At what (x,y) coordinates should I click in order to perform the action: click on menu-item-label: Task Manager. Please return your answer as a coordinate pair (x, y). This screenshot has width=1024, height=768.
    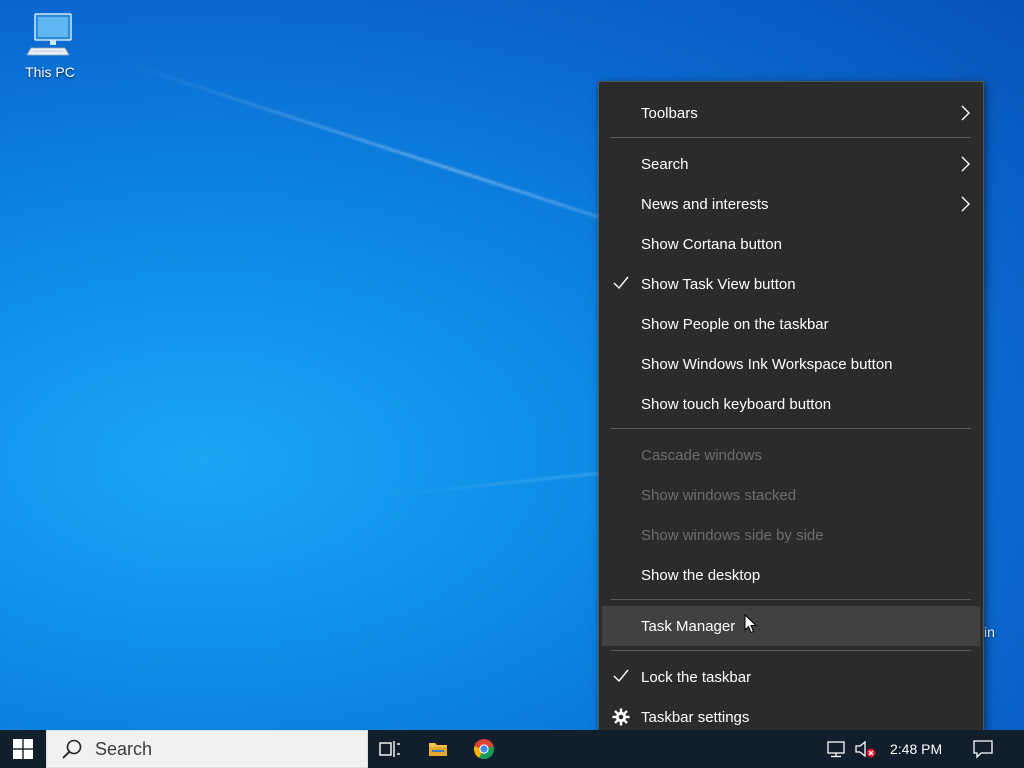
    Looking at the image, I should click on (688, 626).